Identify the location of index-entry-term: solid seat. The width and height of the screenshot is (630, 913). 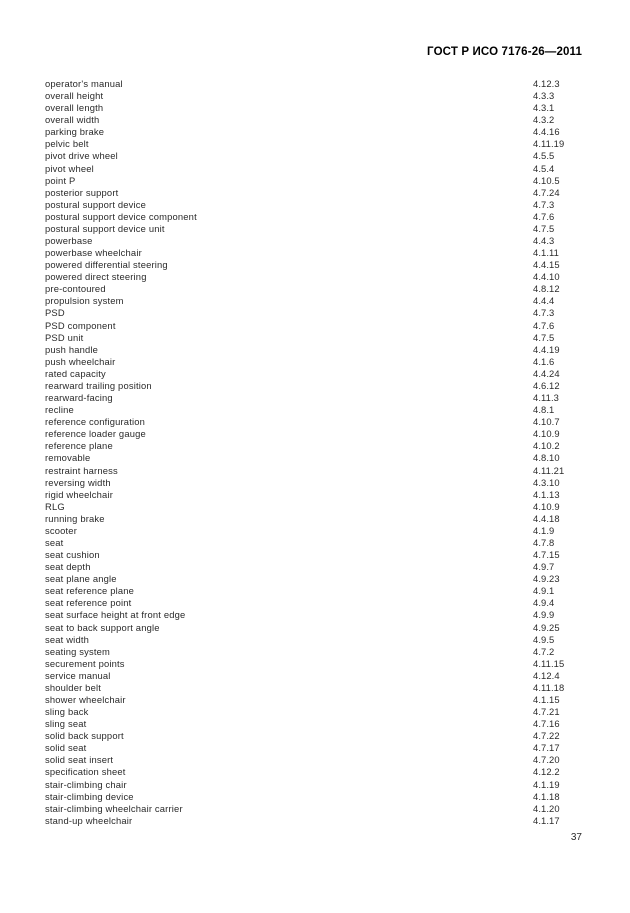
(66, 748).